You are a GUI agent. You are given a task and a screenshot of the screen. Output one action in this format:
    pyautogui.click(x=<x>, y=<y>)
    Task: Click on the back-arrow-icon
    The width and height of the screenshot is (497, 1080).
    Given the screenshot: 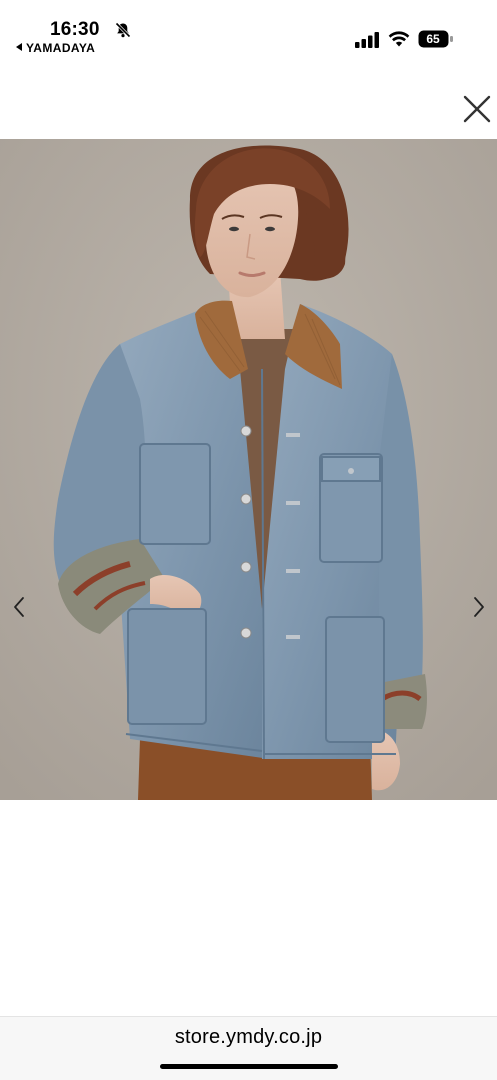 What is the action you would take?
    pyautogui.click(x=19, y=47)
    